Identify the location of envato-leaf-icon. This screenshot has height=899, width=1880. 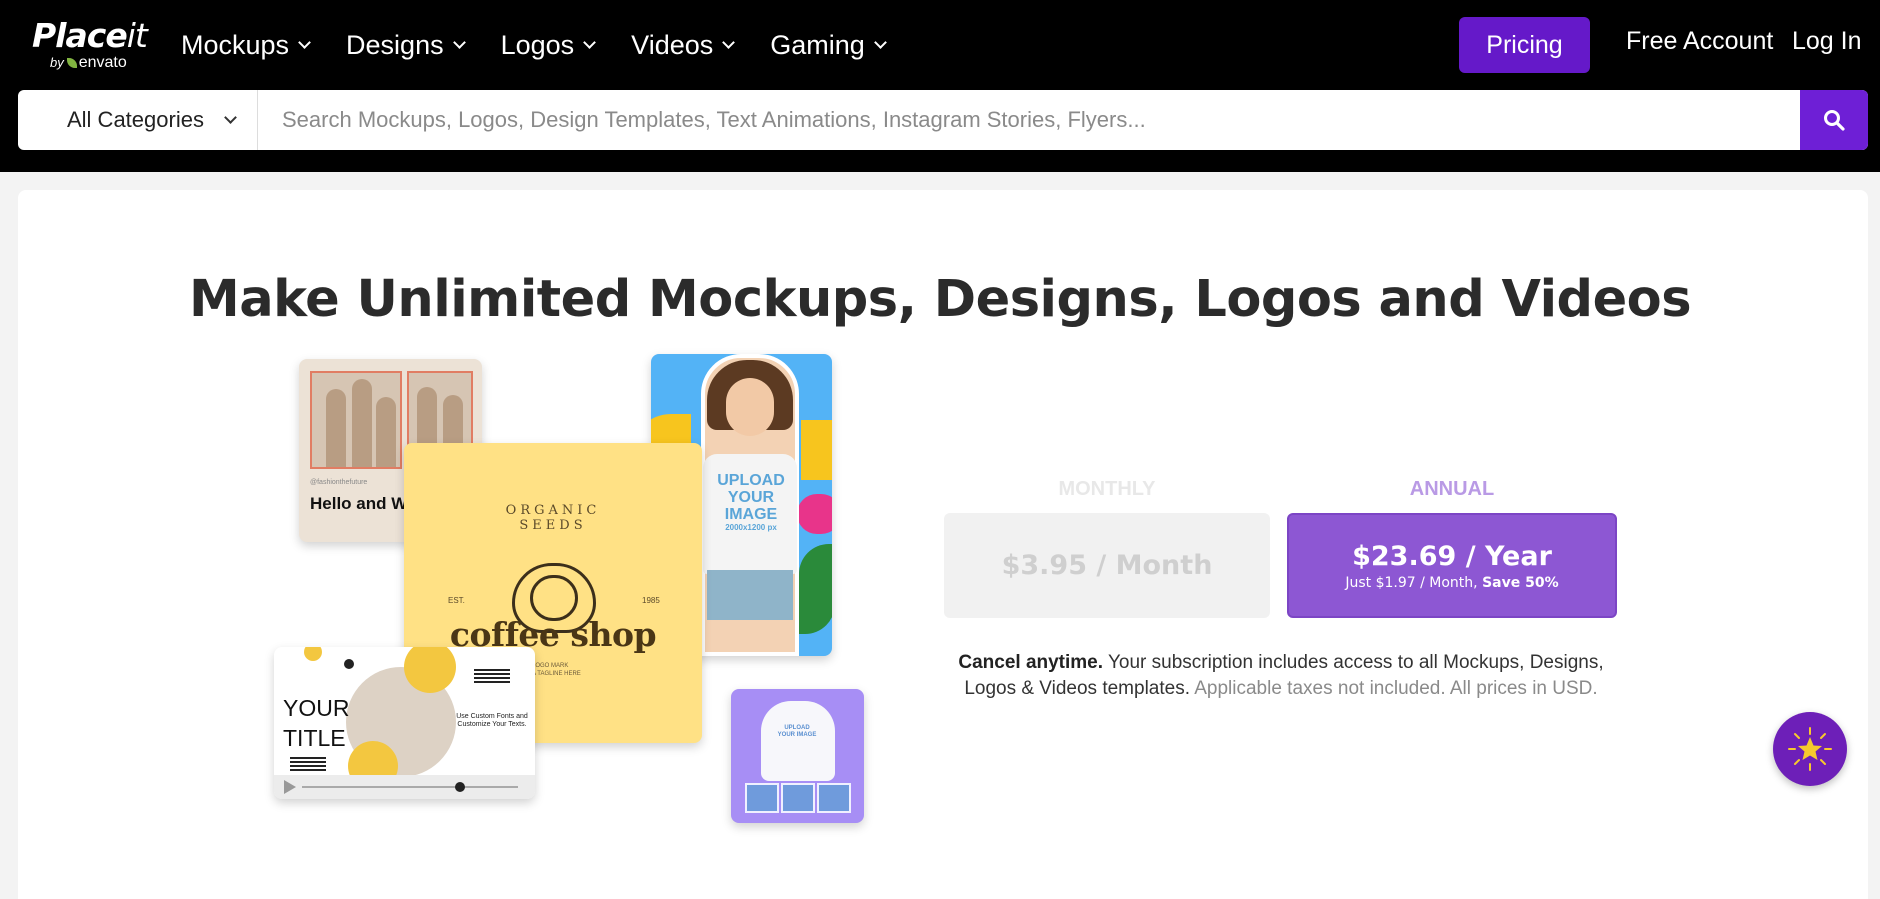
(71, 63).